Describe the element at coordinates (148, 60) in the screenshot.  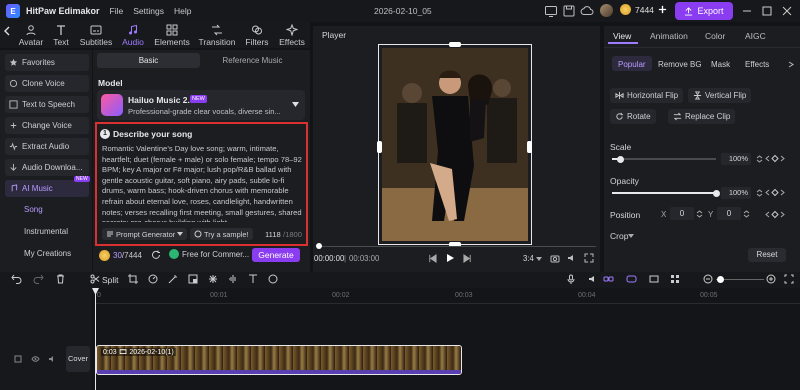
I see `tab-basic: Basic` at that location.